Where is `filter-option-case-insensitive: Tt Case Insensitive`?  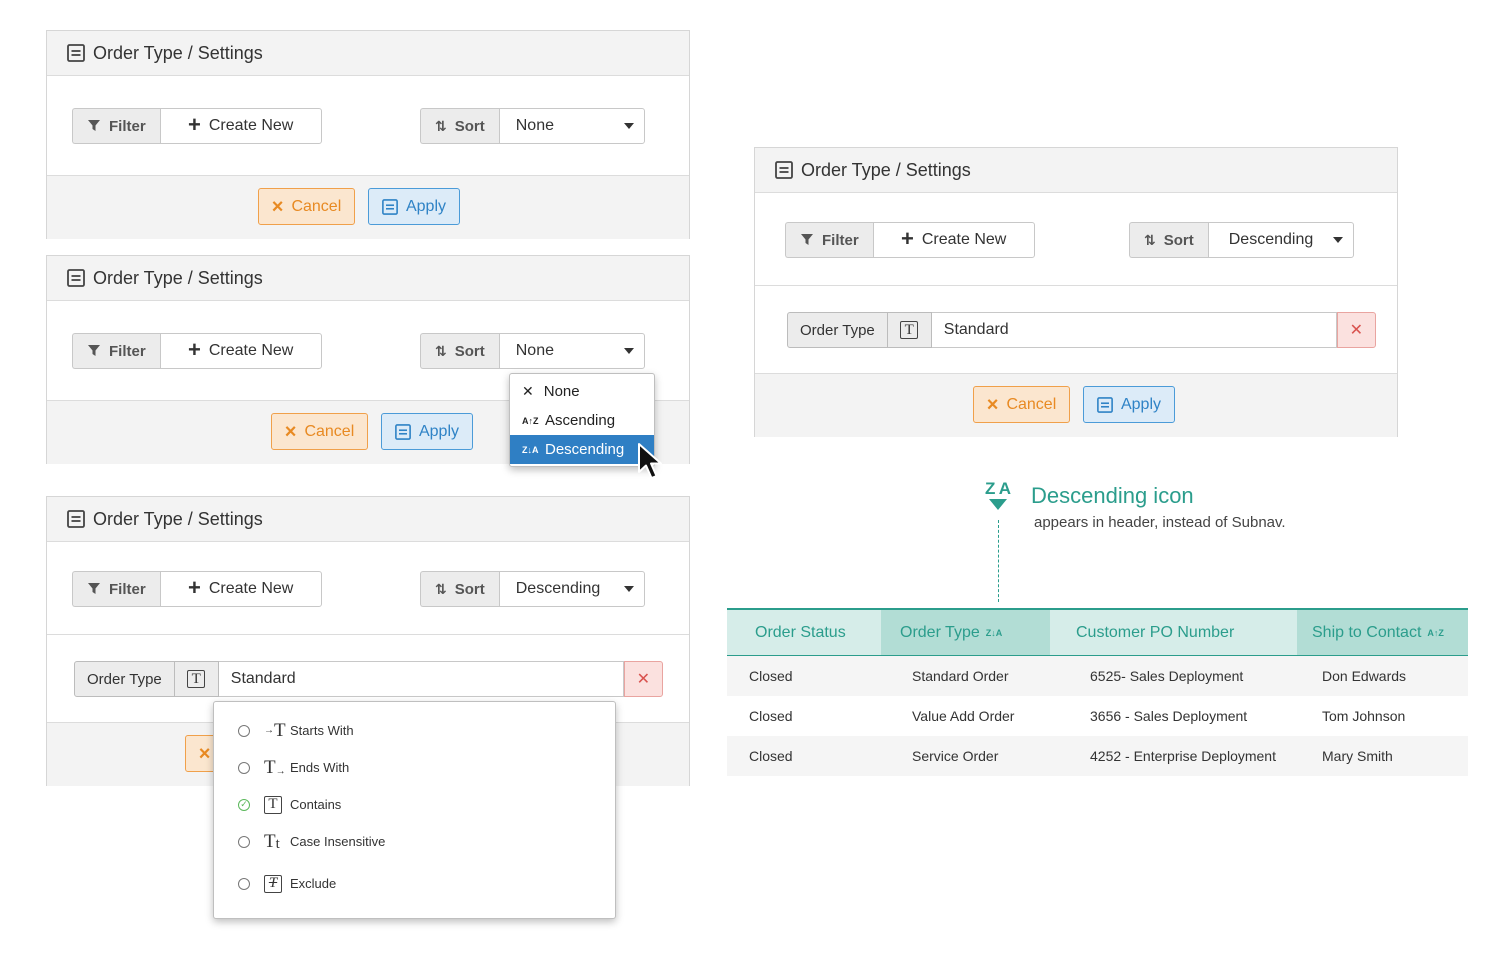
filter-option-case-insensitive: Tt Case Insensitive is located at coordinates (414, 841).